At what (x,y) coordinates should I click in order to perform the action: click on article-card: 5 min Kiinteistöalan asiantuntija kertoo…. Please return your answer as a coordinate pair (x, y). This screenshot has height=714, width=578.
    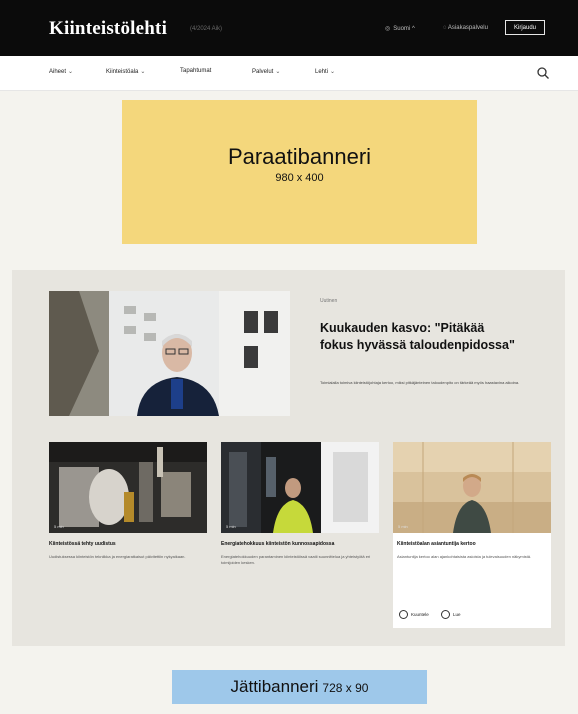
    Looking at the image, I should click on (472, 535).